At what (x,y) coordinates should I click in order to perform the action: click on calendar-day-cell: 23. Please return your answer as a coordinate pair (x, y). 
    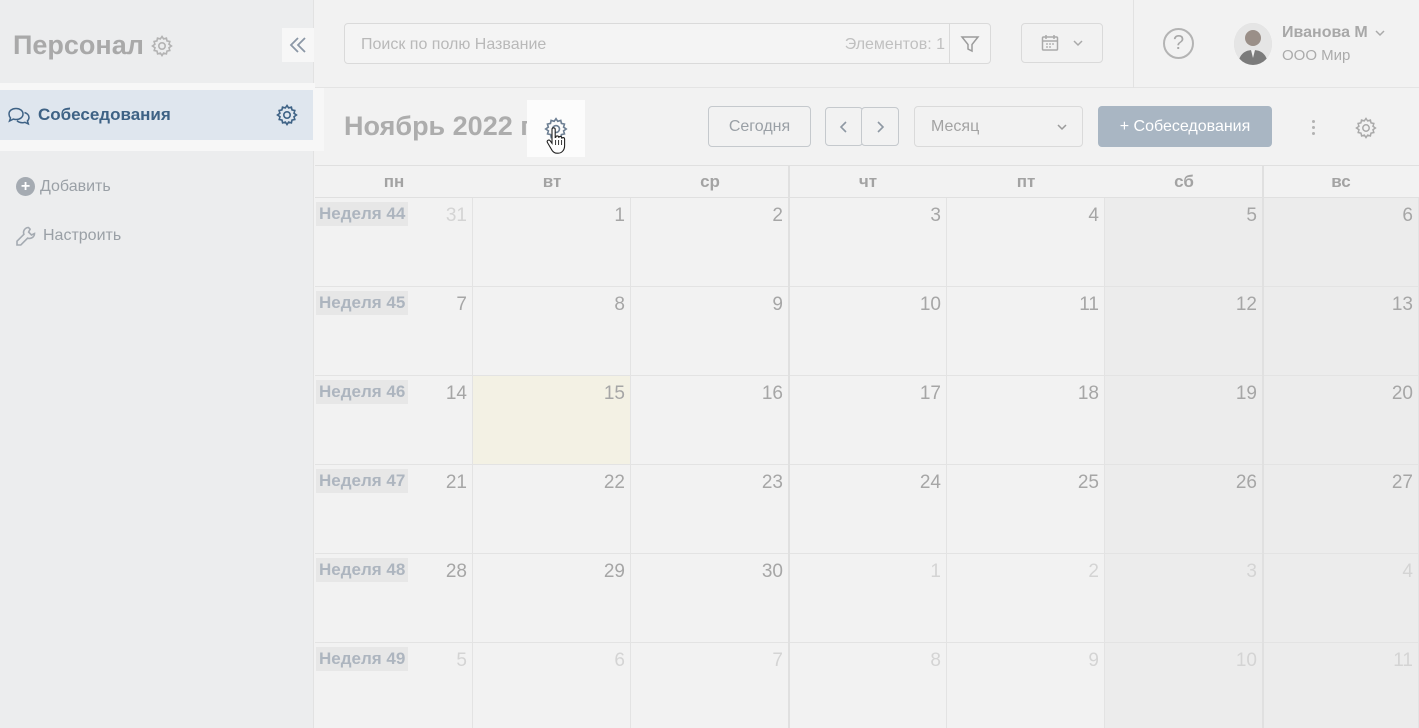
    Looking at the image, I should click on (710, 509).